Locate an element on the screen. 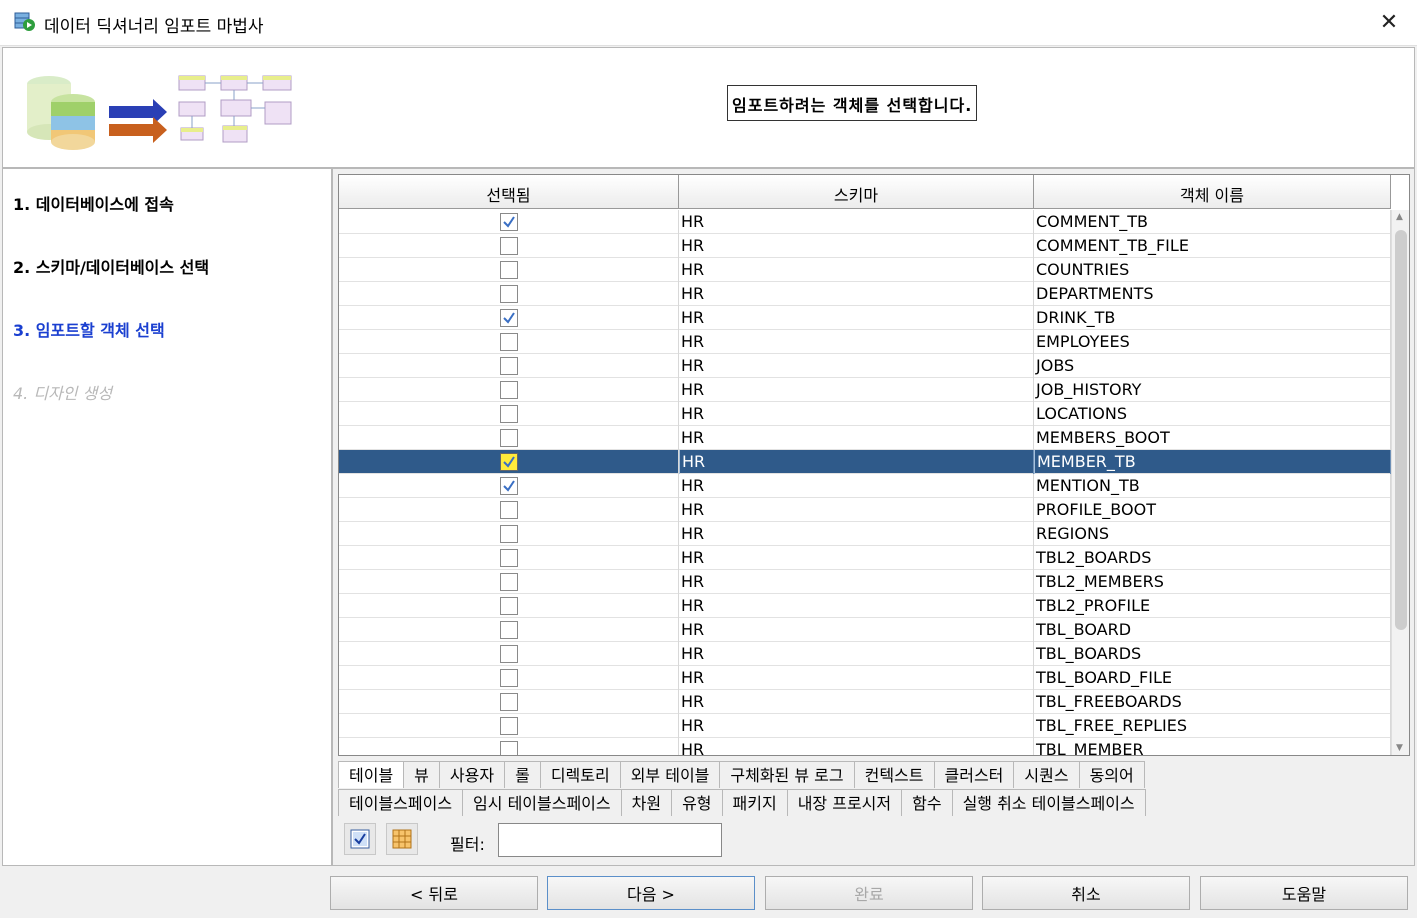  table-row: HR REGIONS is located at coordinates (865, 534).